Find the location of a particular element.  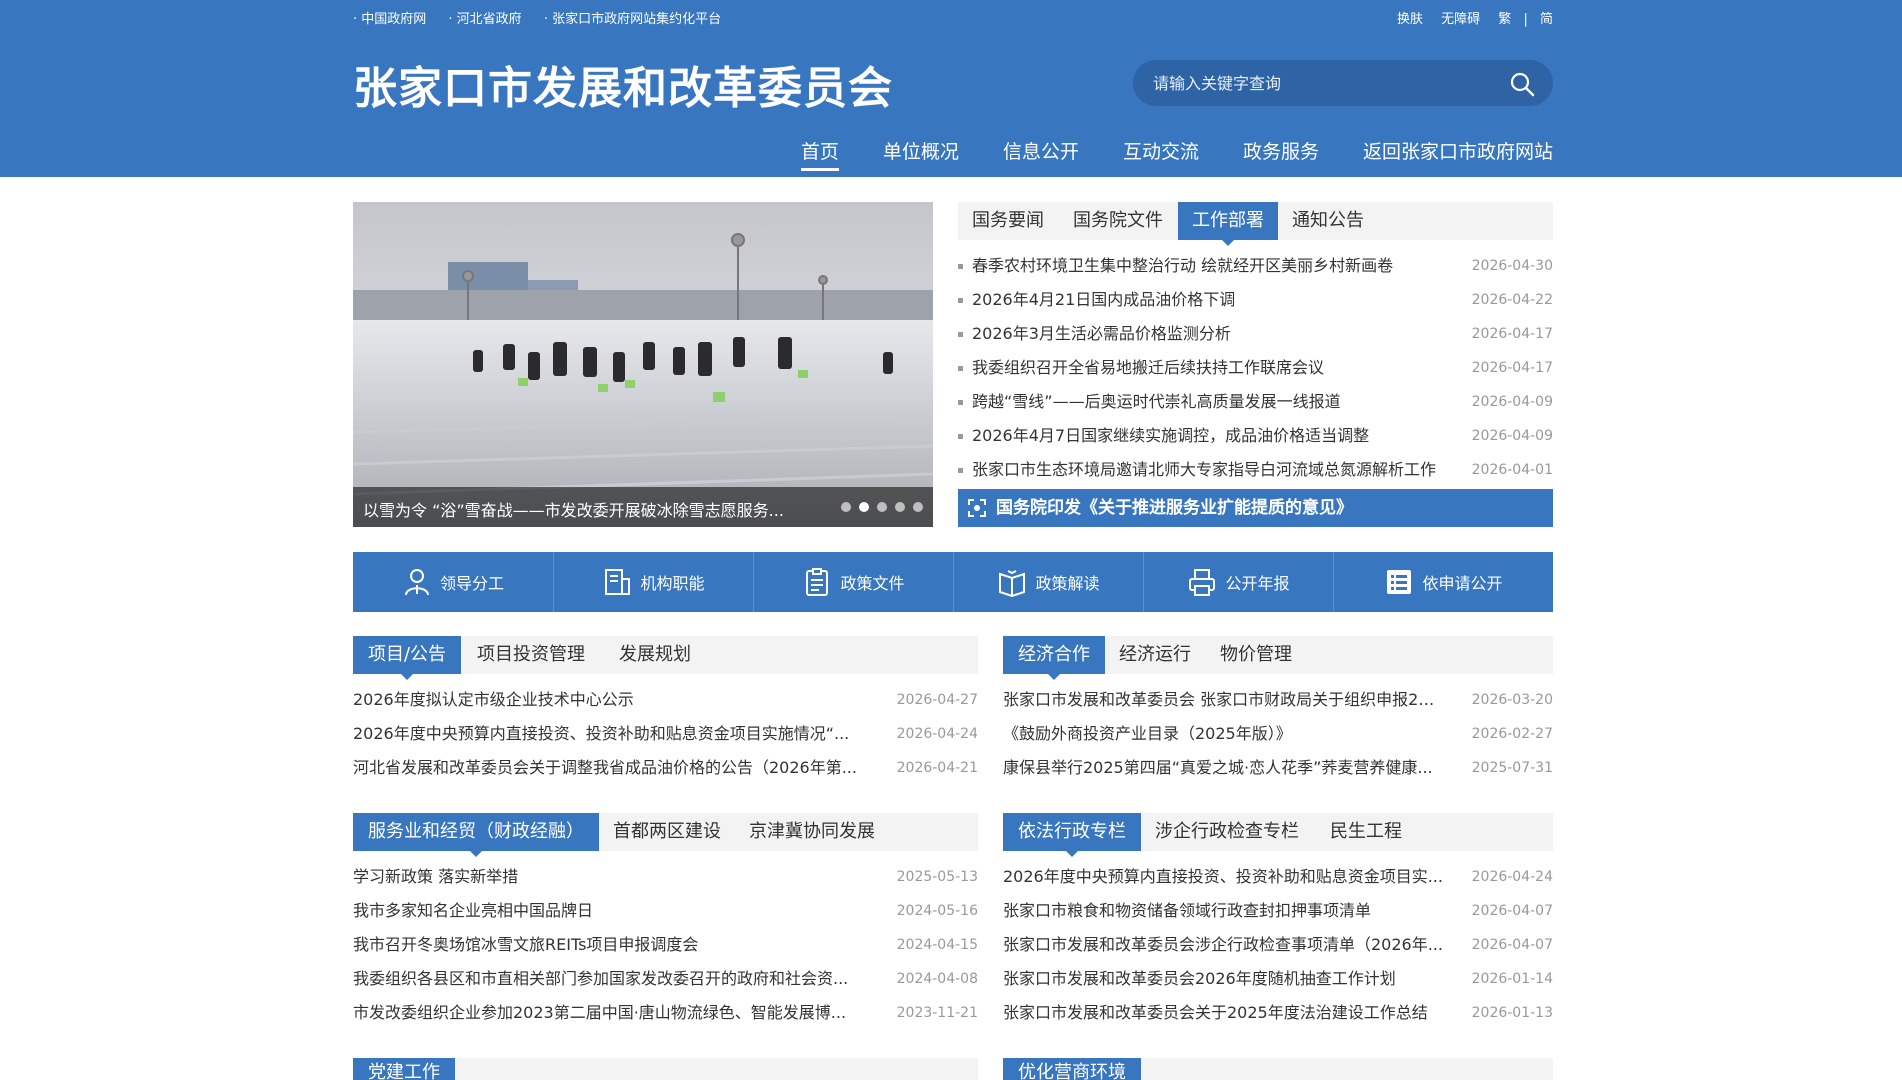

list-item-title: 张家口市粮食和物资储备领域行政查封扣押事项清单 is located at coordinates (1187, 911).